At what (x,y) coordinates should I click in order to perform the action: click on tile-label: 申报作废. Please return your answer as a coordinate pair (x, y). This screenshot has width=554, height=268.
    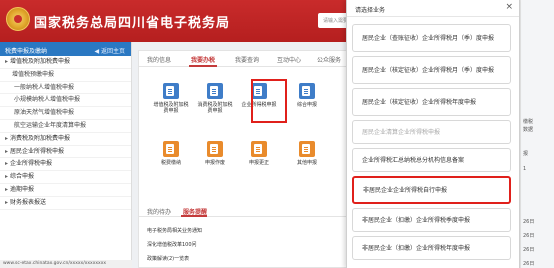
    Looking at the image, I should click on (214, 163).